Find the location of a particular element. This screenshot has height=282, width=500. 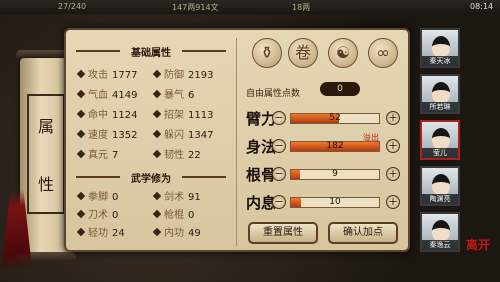

free-points-value: 0 is located at coordinates (340, 89).